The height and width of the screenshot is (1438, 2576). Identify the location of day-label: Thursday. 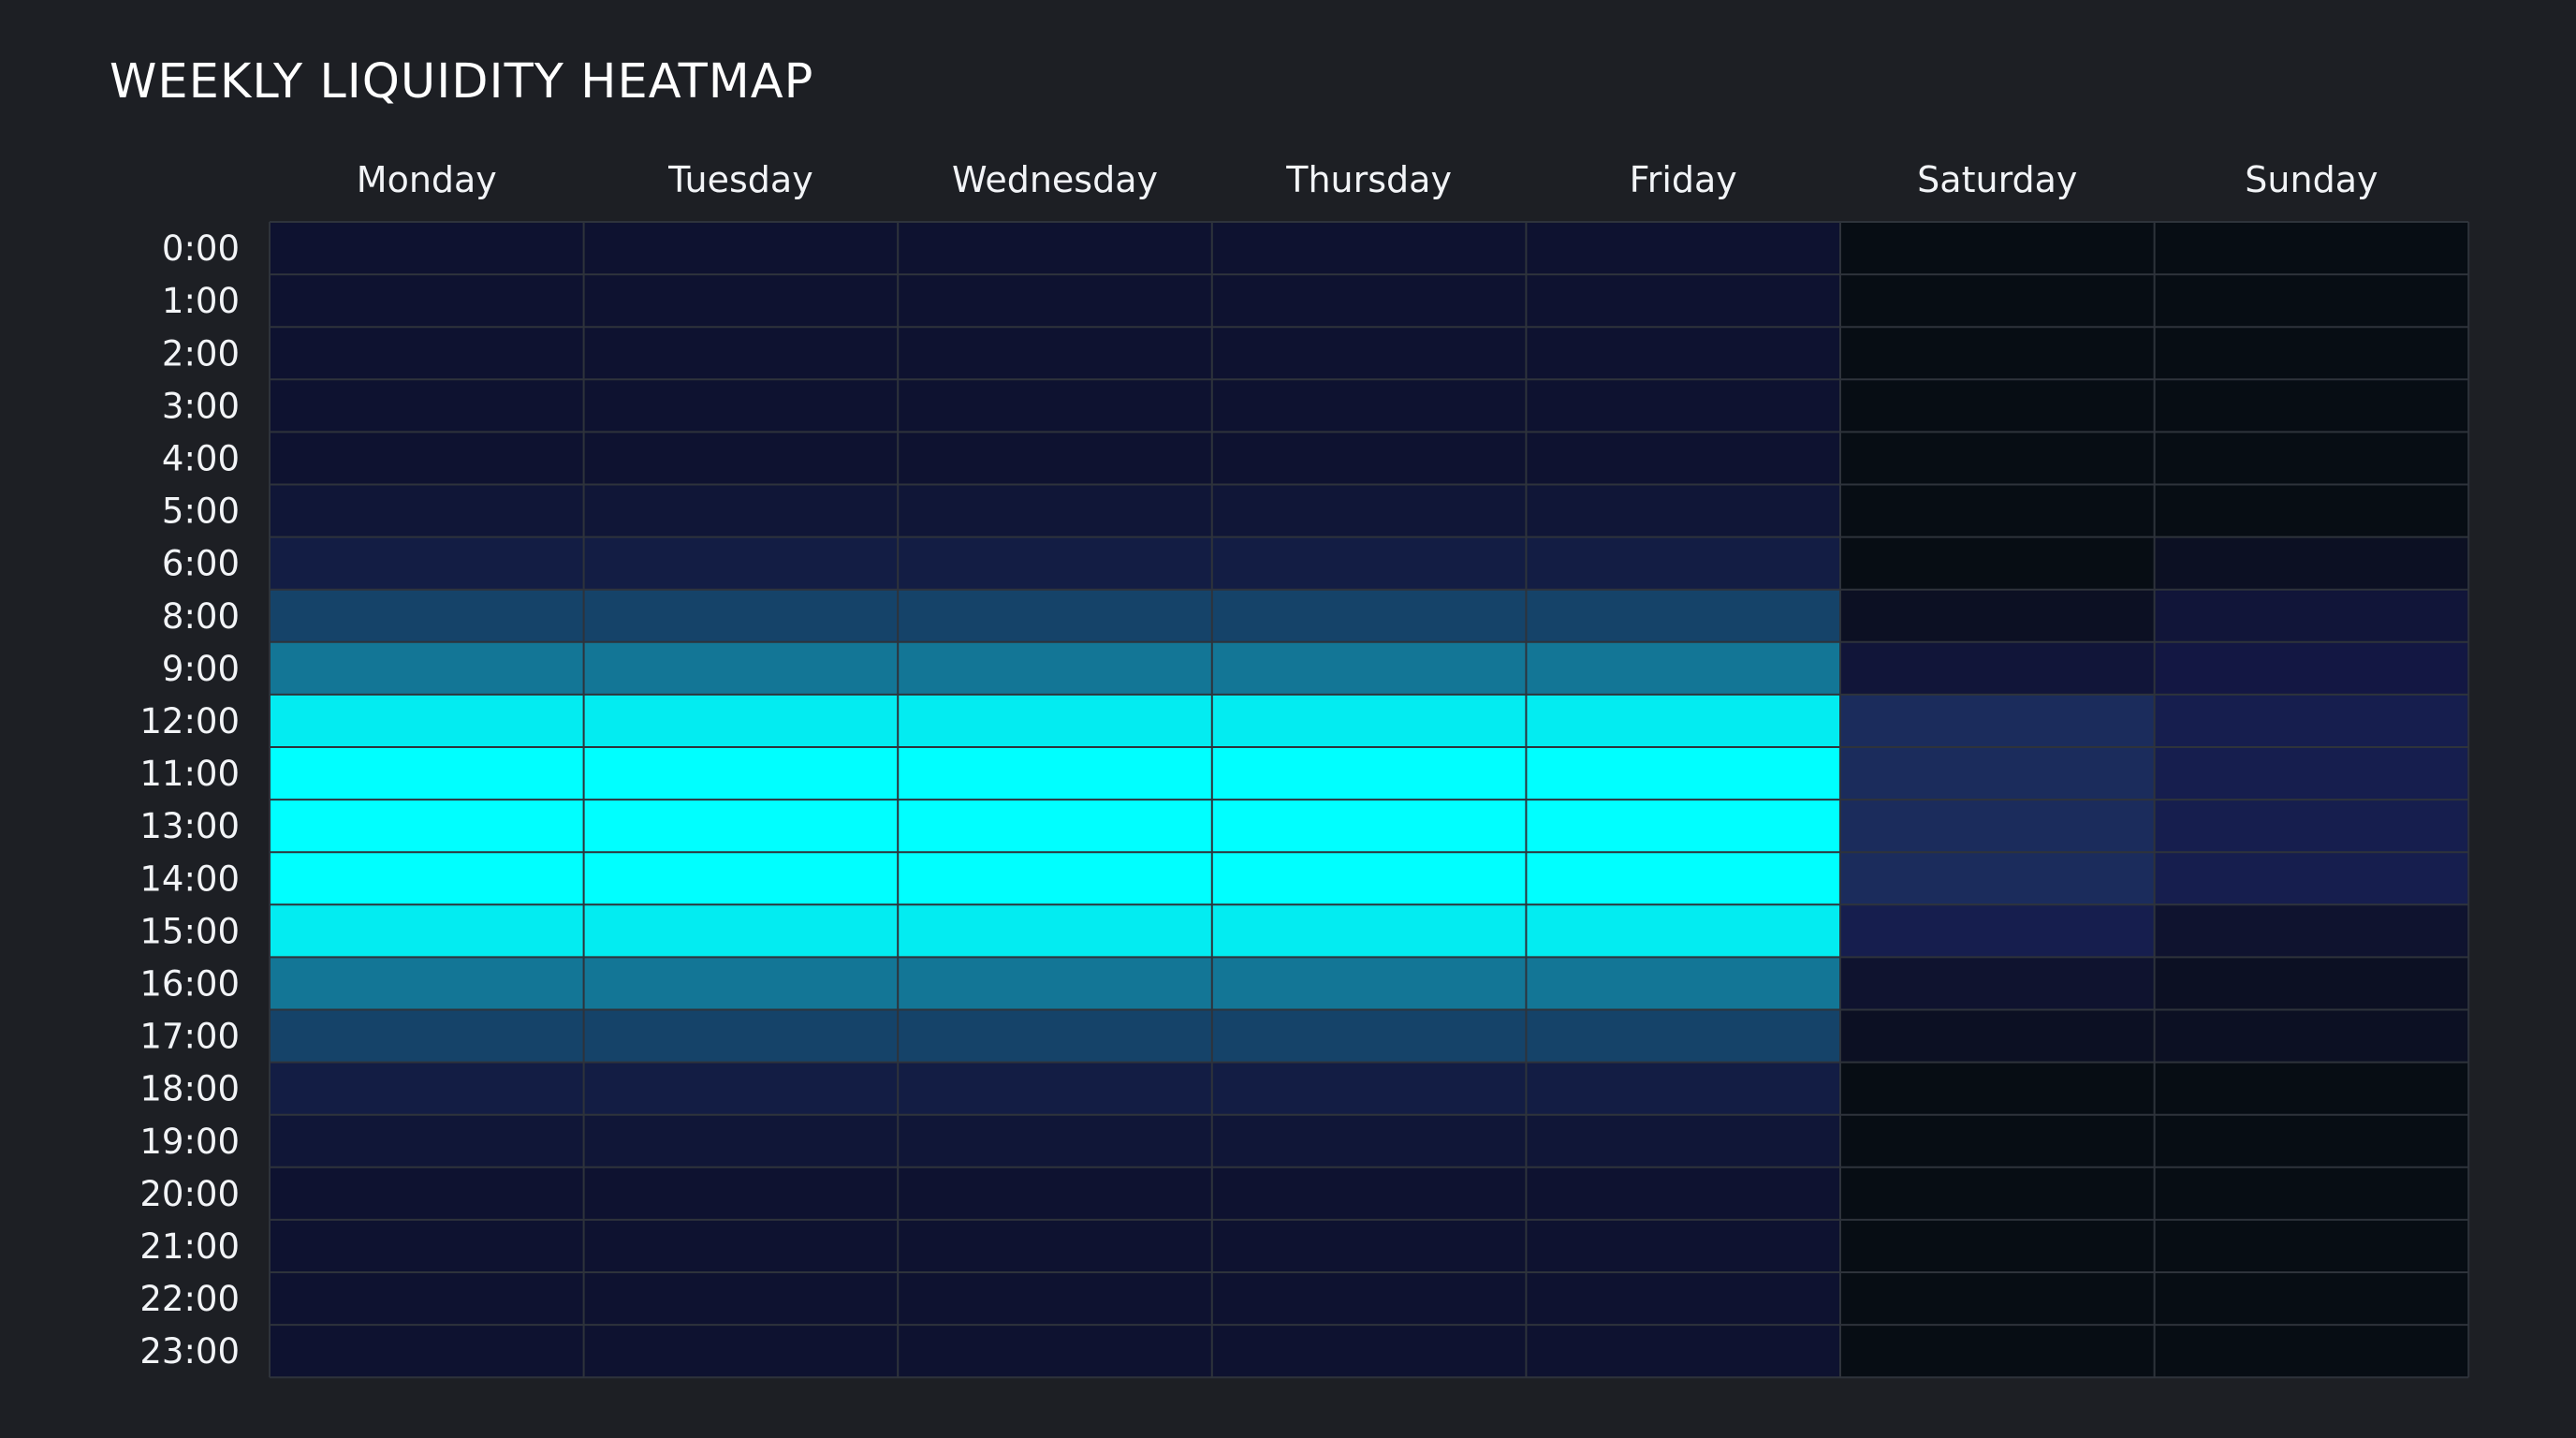
(1368, 179).